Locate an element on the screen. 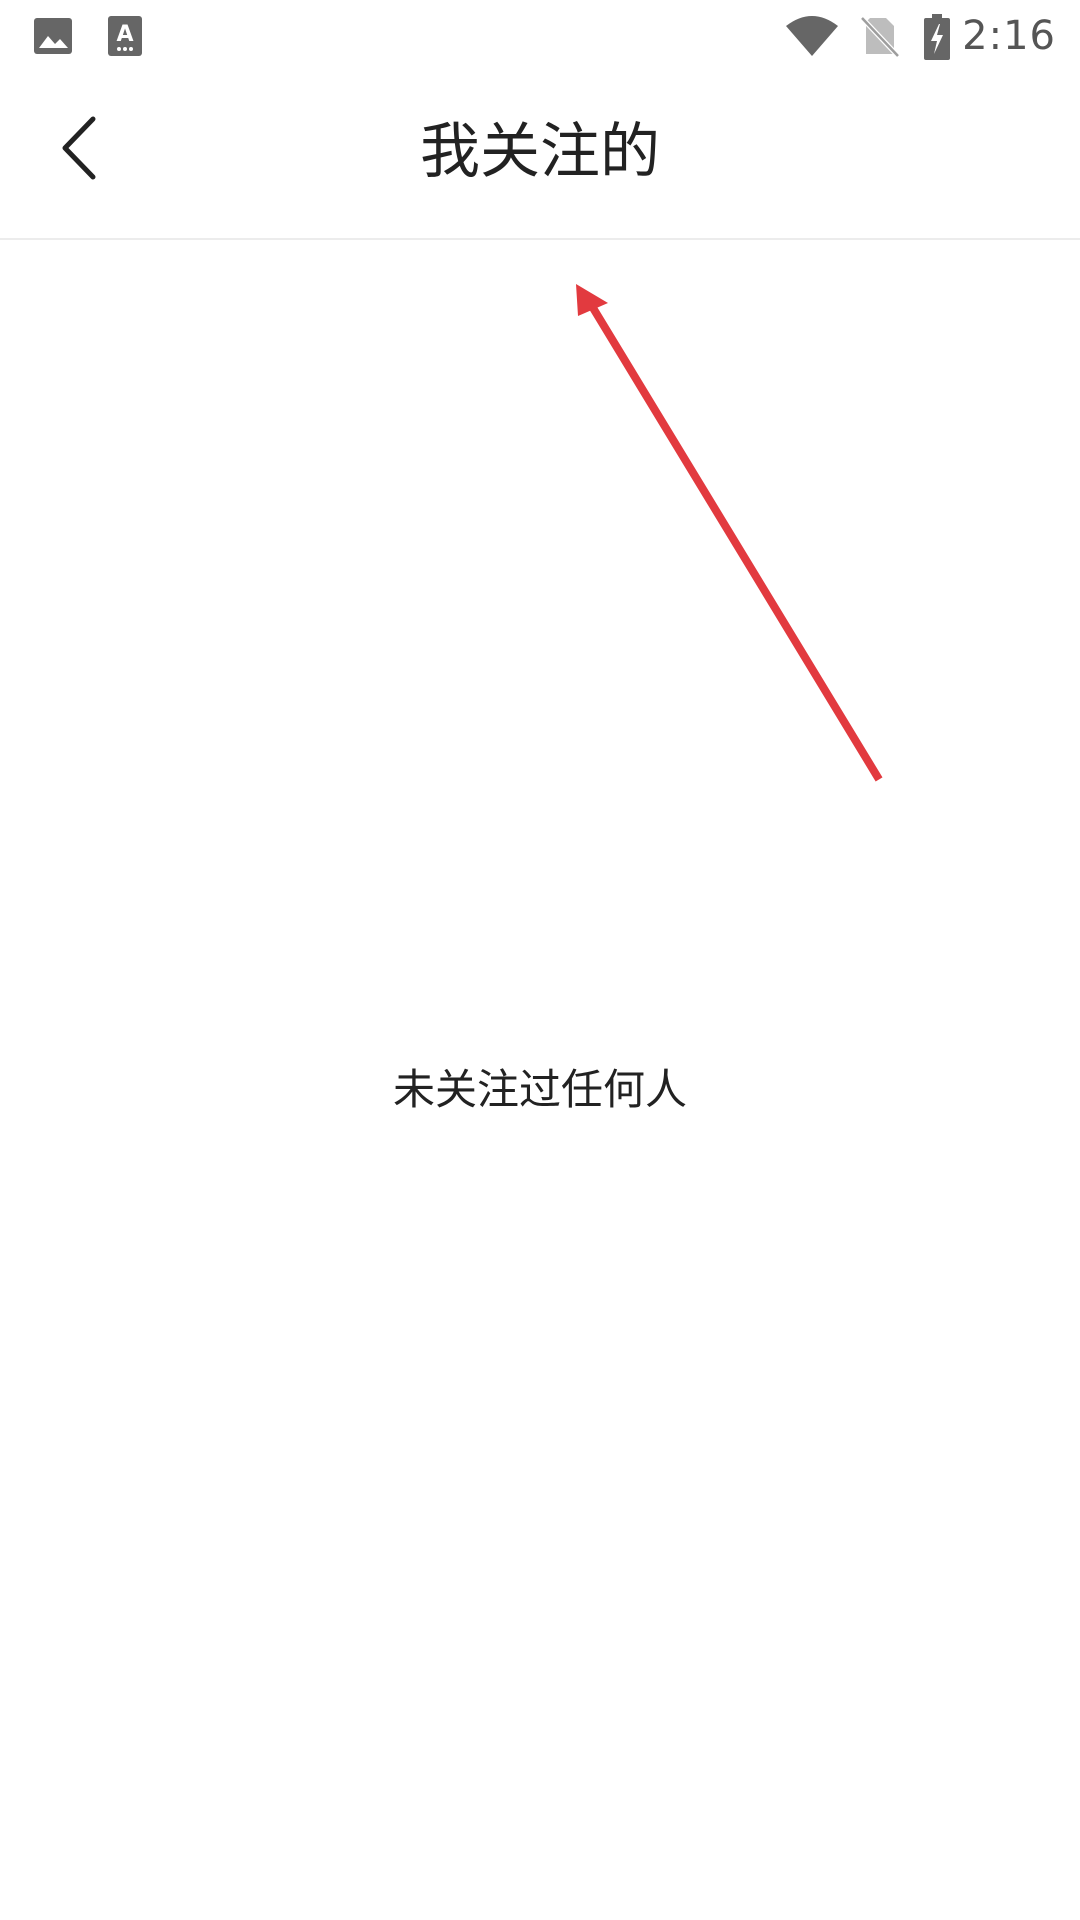 The width and height of the screenshot is (1080, 1920). no-sim-icon is located at coordinates (880, 36).